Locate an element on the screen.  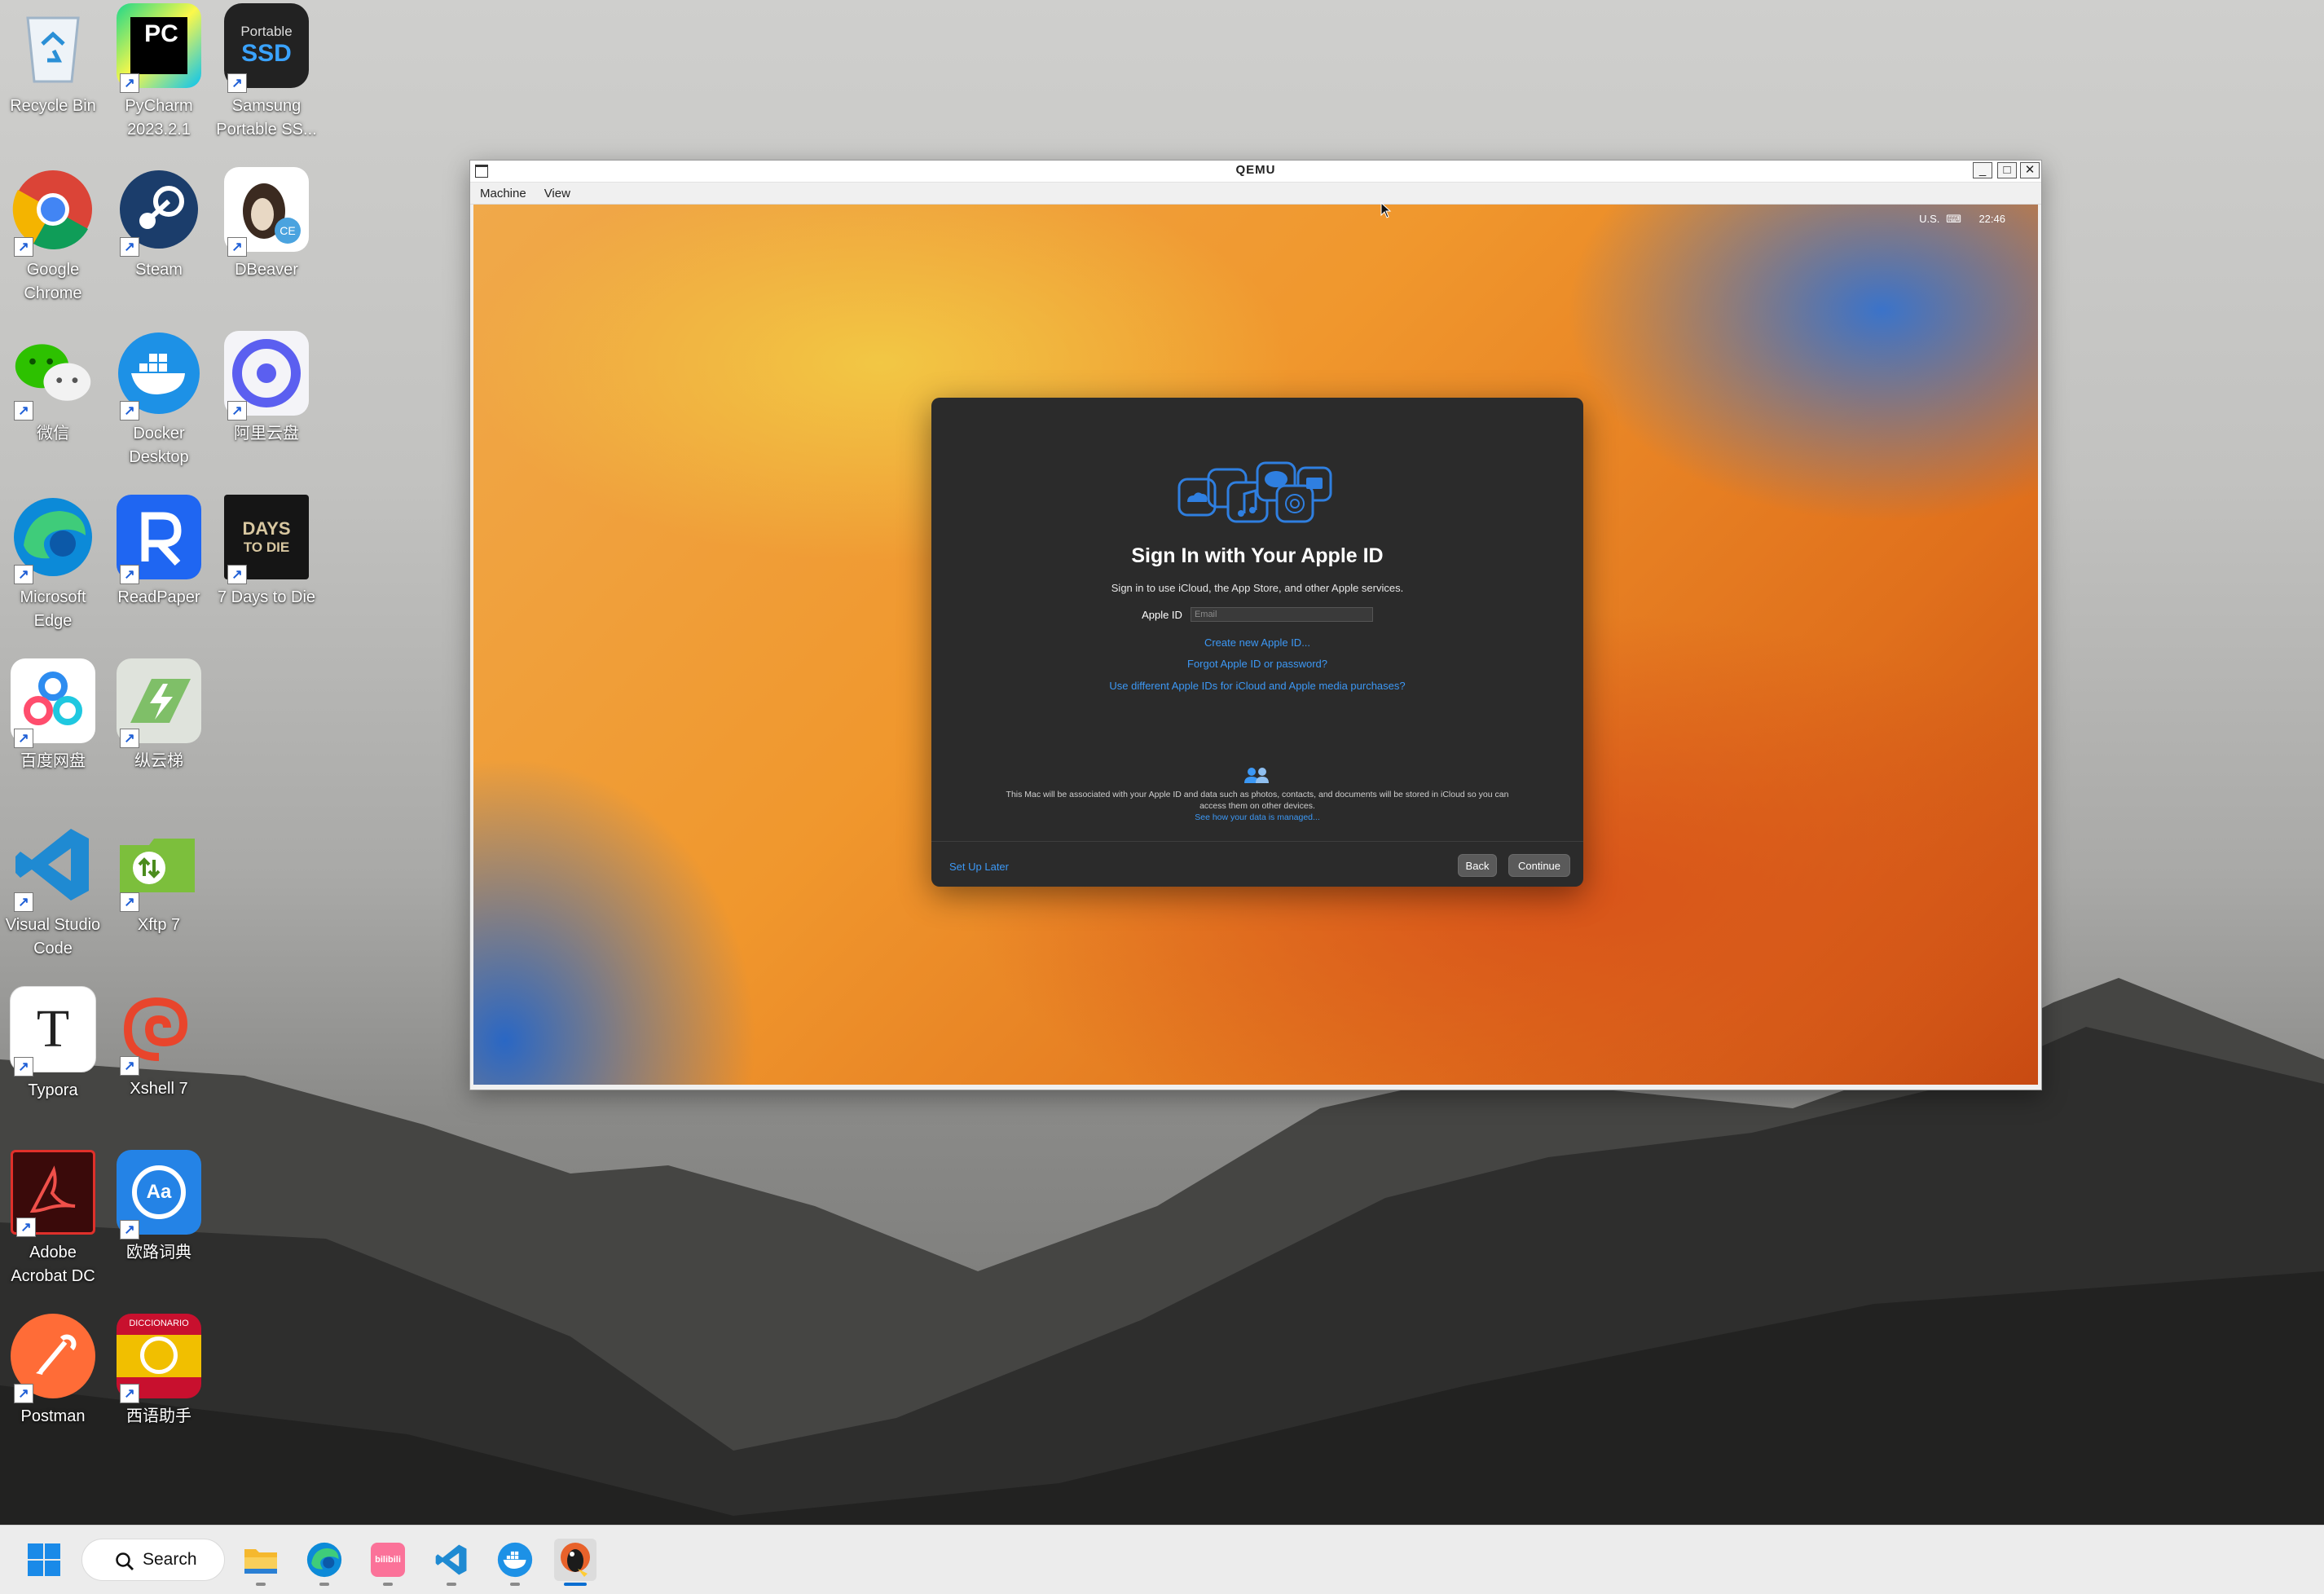
icon-label: Adobe Acrobat DC is located at coordinates (53, 1264).